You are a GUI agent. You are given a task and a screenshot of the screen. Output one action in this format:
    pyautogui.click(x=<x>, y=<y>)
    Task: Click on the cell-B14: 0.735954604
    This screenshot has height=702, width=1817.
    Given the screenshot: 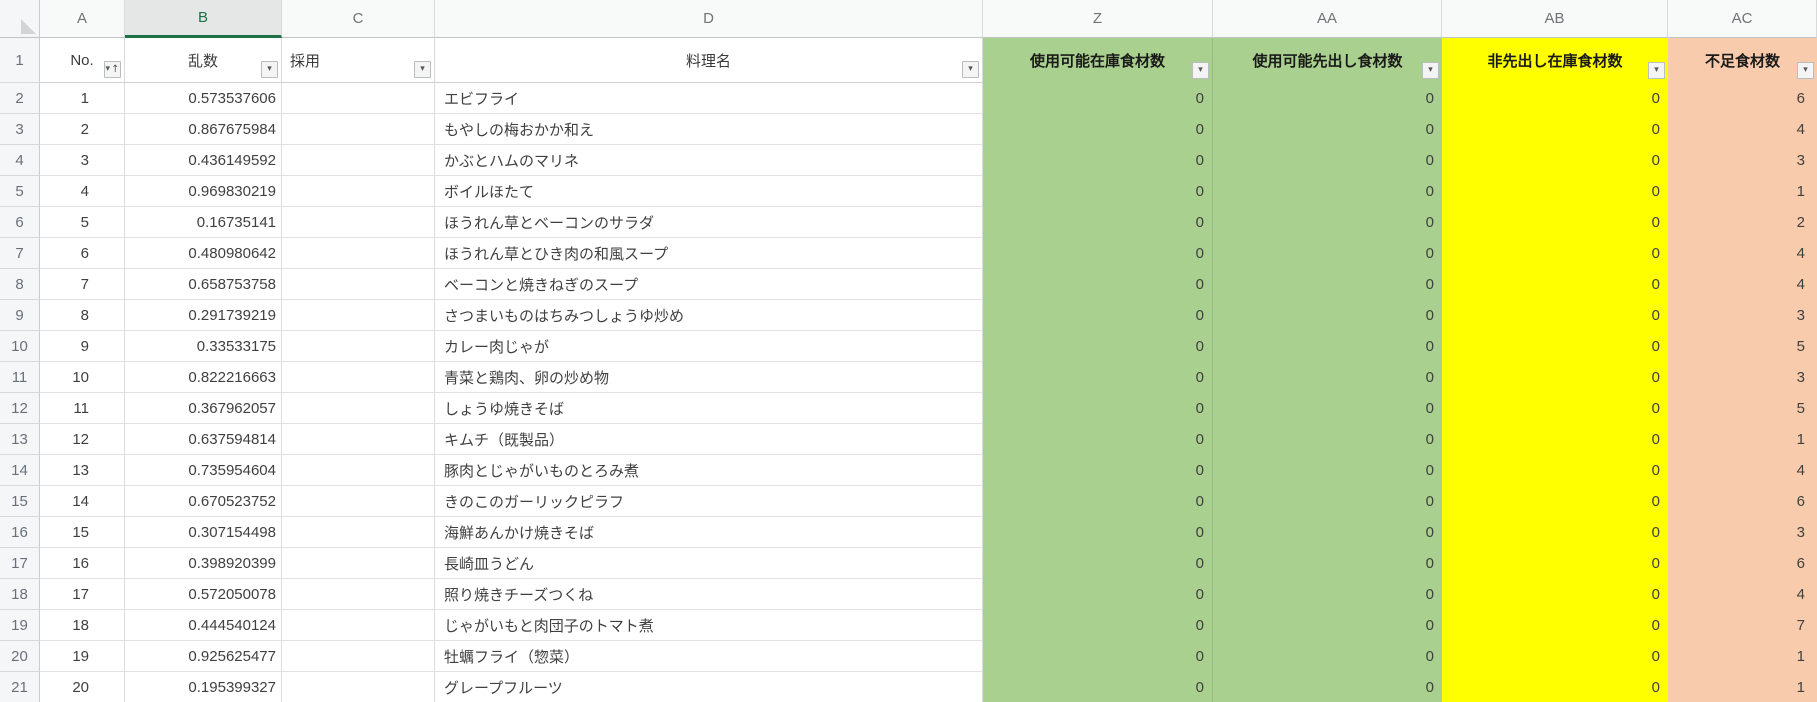 What is the action you would take?
    pyautogui.click(x=203, y=470)
    